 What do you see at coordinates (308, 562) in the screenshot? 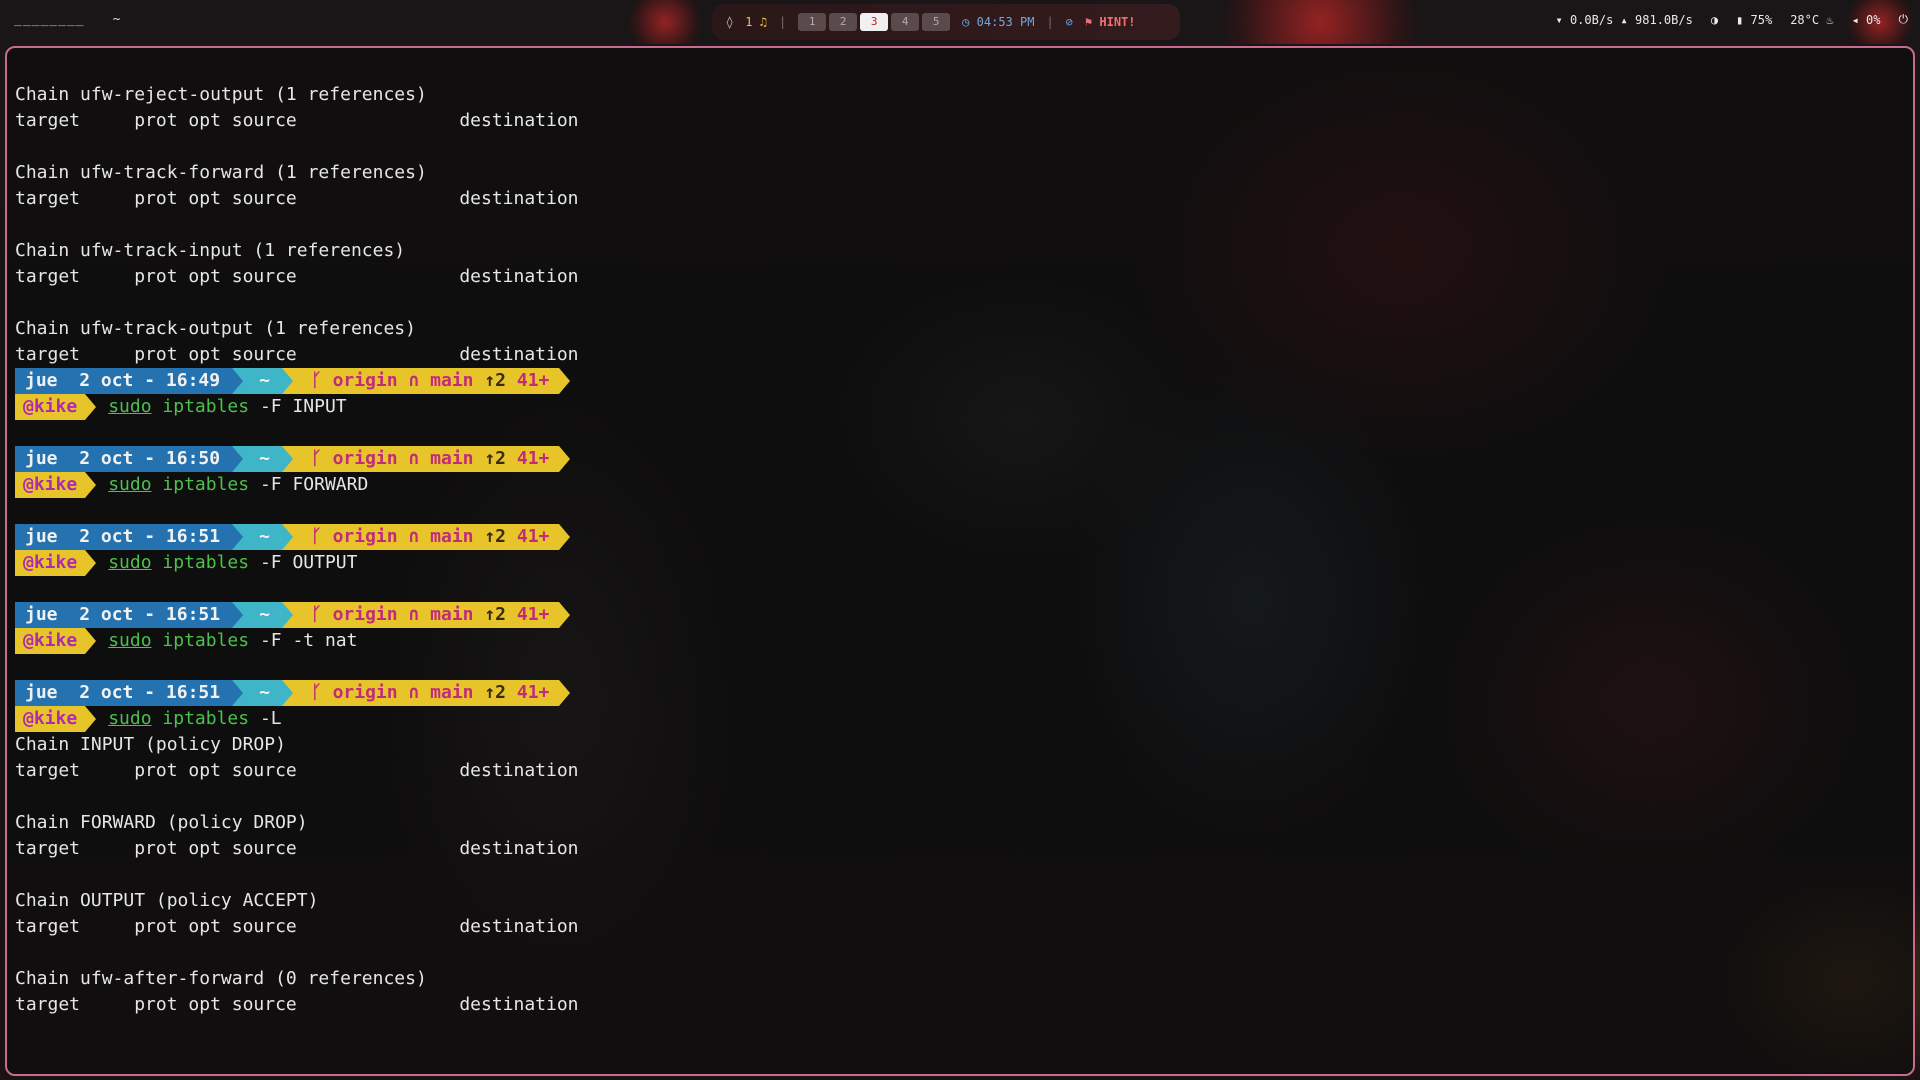
I see `command-args: -F OUTPUT` at bounding box center [308, 562].